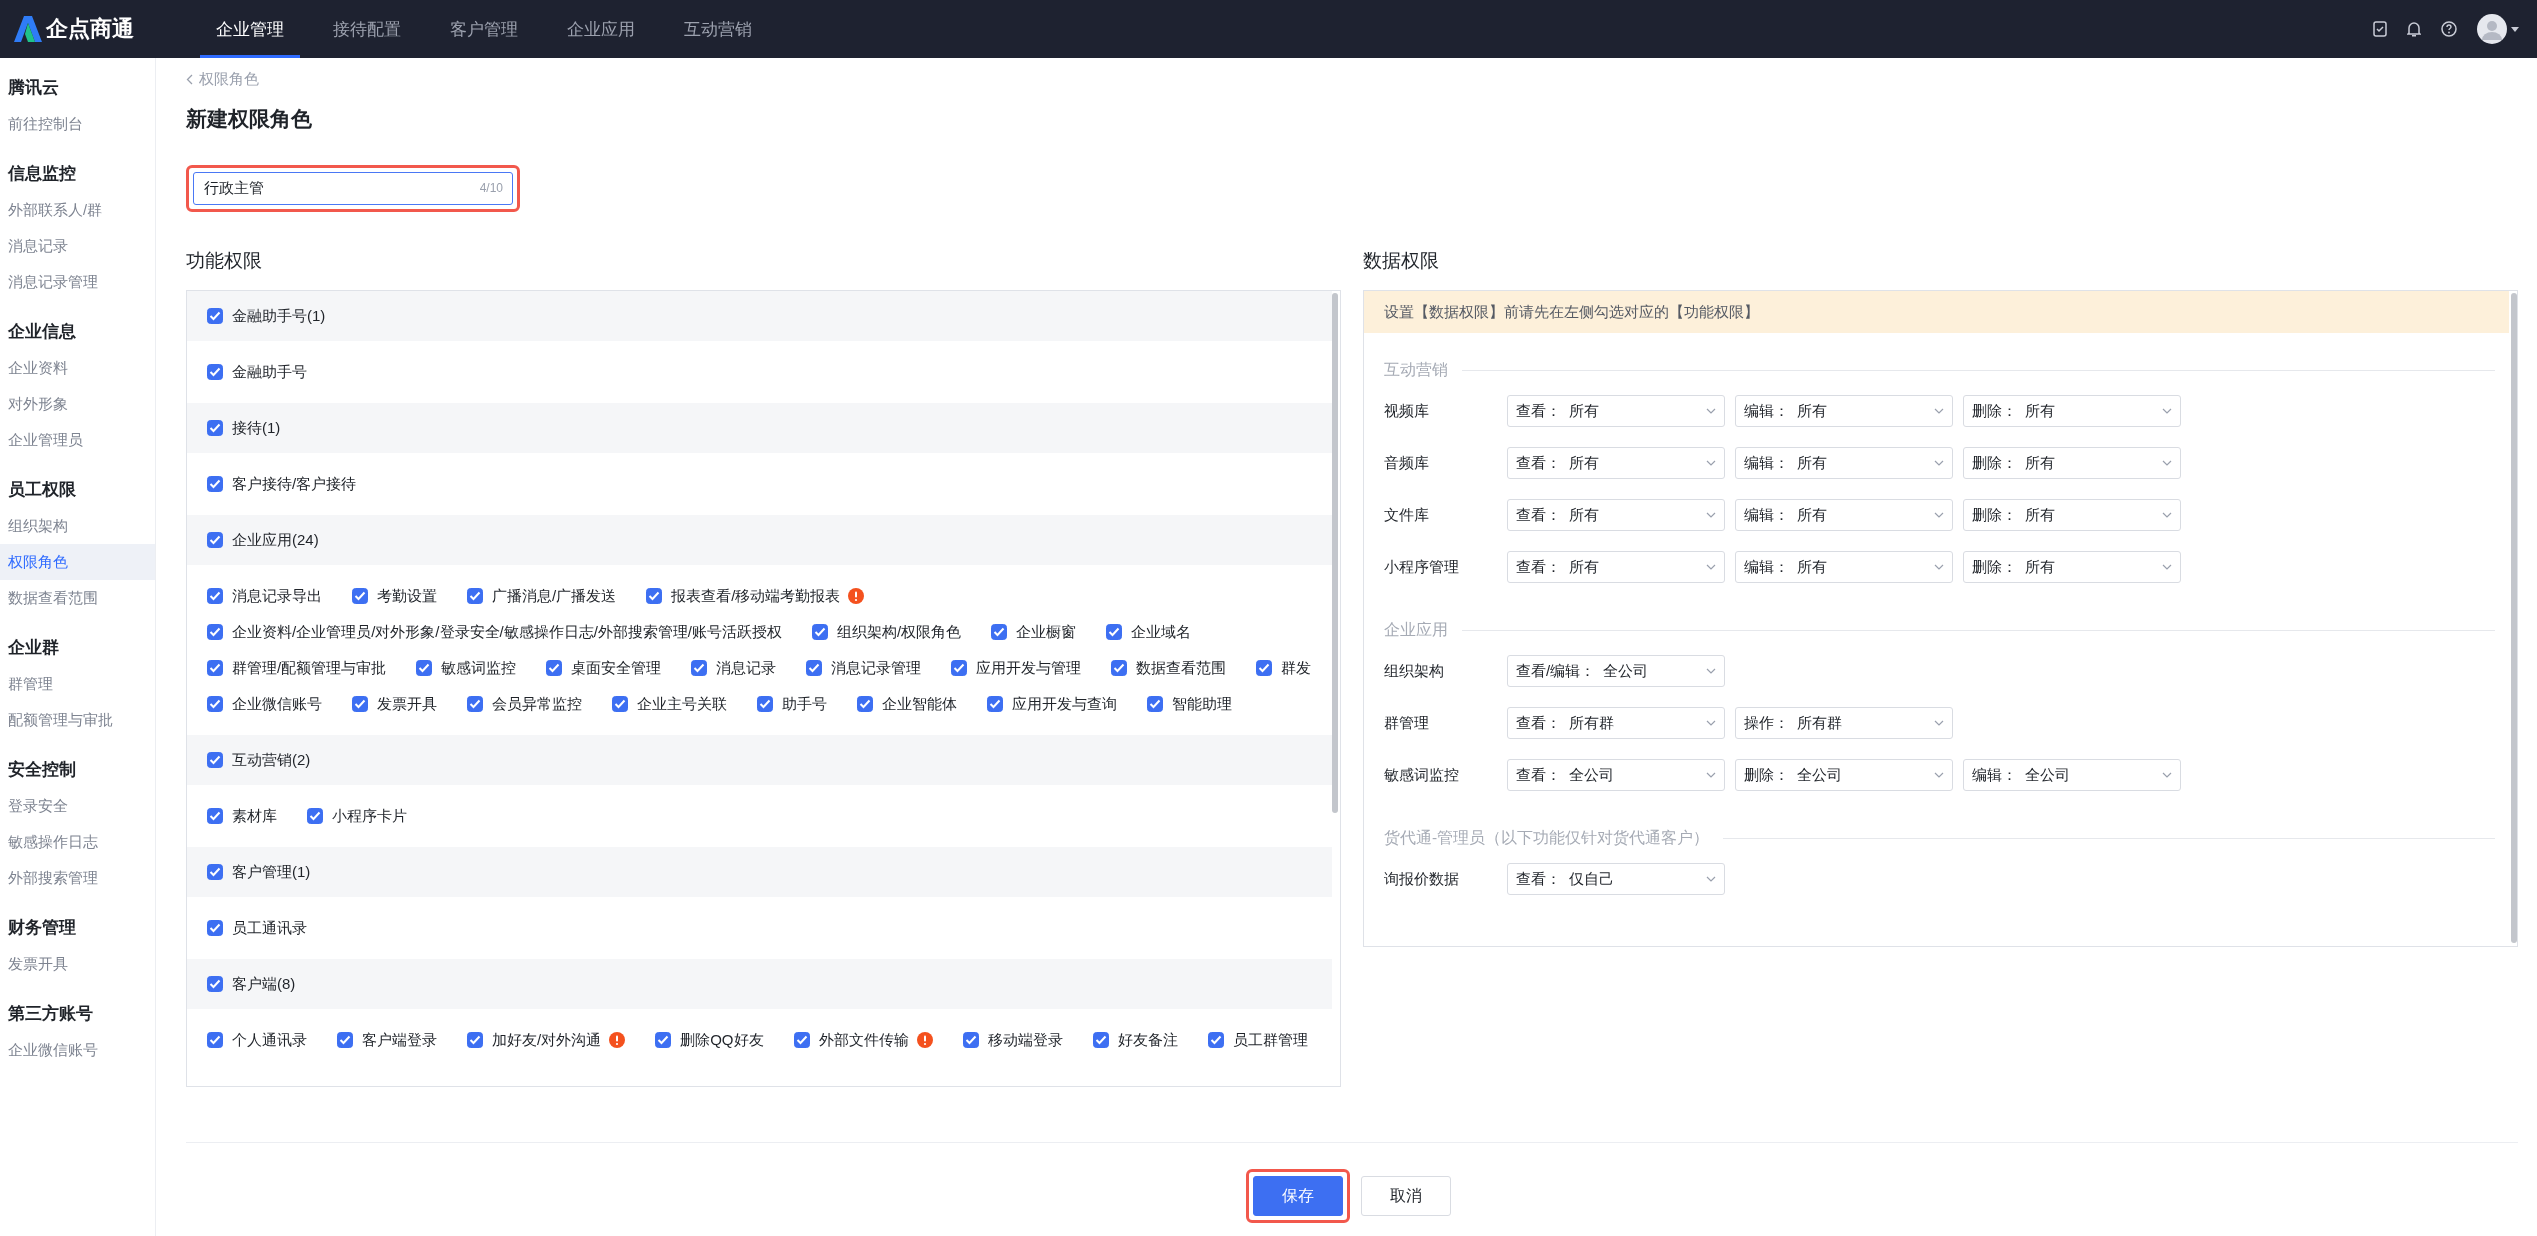  I want to click on permission-checkbox: 群发, so click(1284, 668).